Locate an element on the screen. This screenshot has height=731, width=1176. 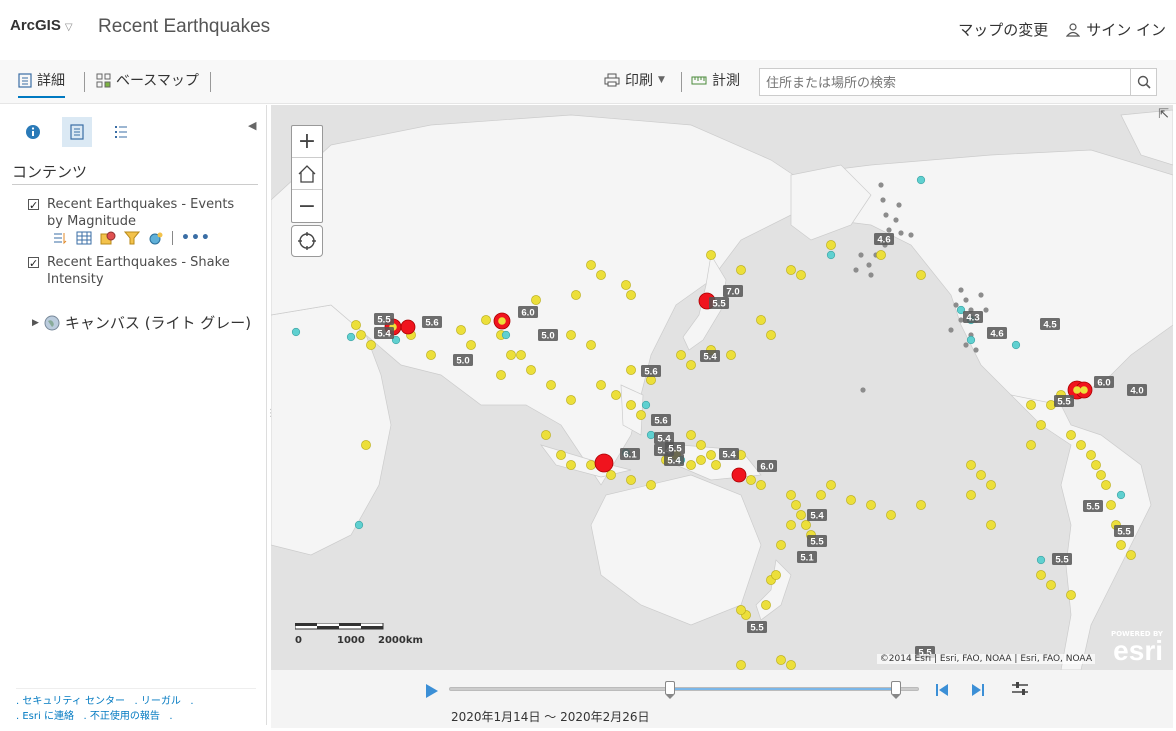
slider-settings-icon is located at coordinates (1020, 689).